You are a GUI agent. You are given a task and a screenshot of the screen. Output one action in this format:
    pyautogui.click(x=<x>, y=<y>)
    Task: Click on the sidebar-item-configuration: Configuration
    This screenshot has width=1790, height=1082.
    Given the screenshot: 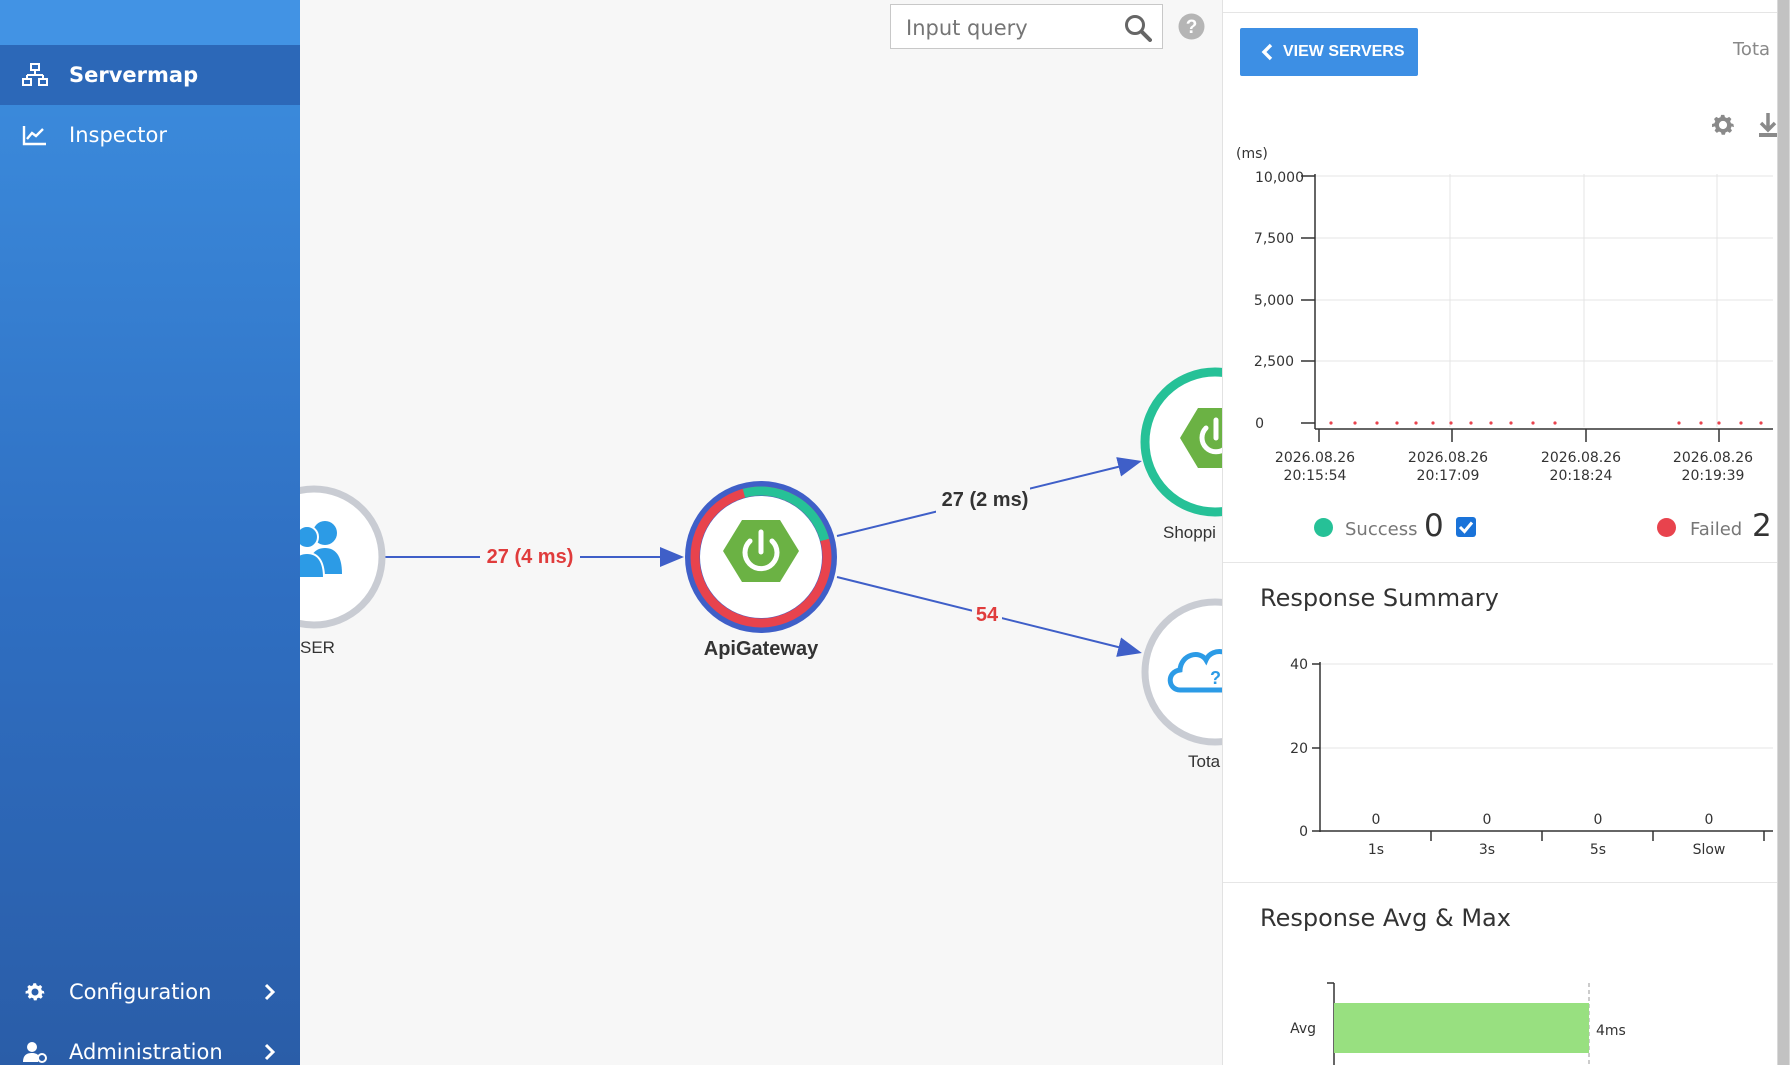 What is the action you would take?
    pyautogui.click(x=150, y=992)
    